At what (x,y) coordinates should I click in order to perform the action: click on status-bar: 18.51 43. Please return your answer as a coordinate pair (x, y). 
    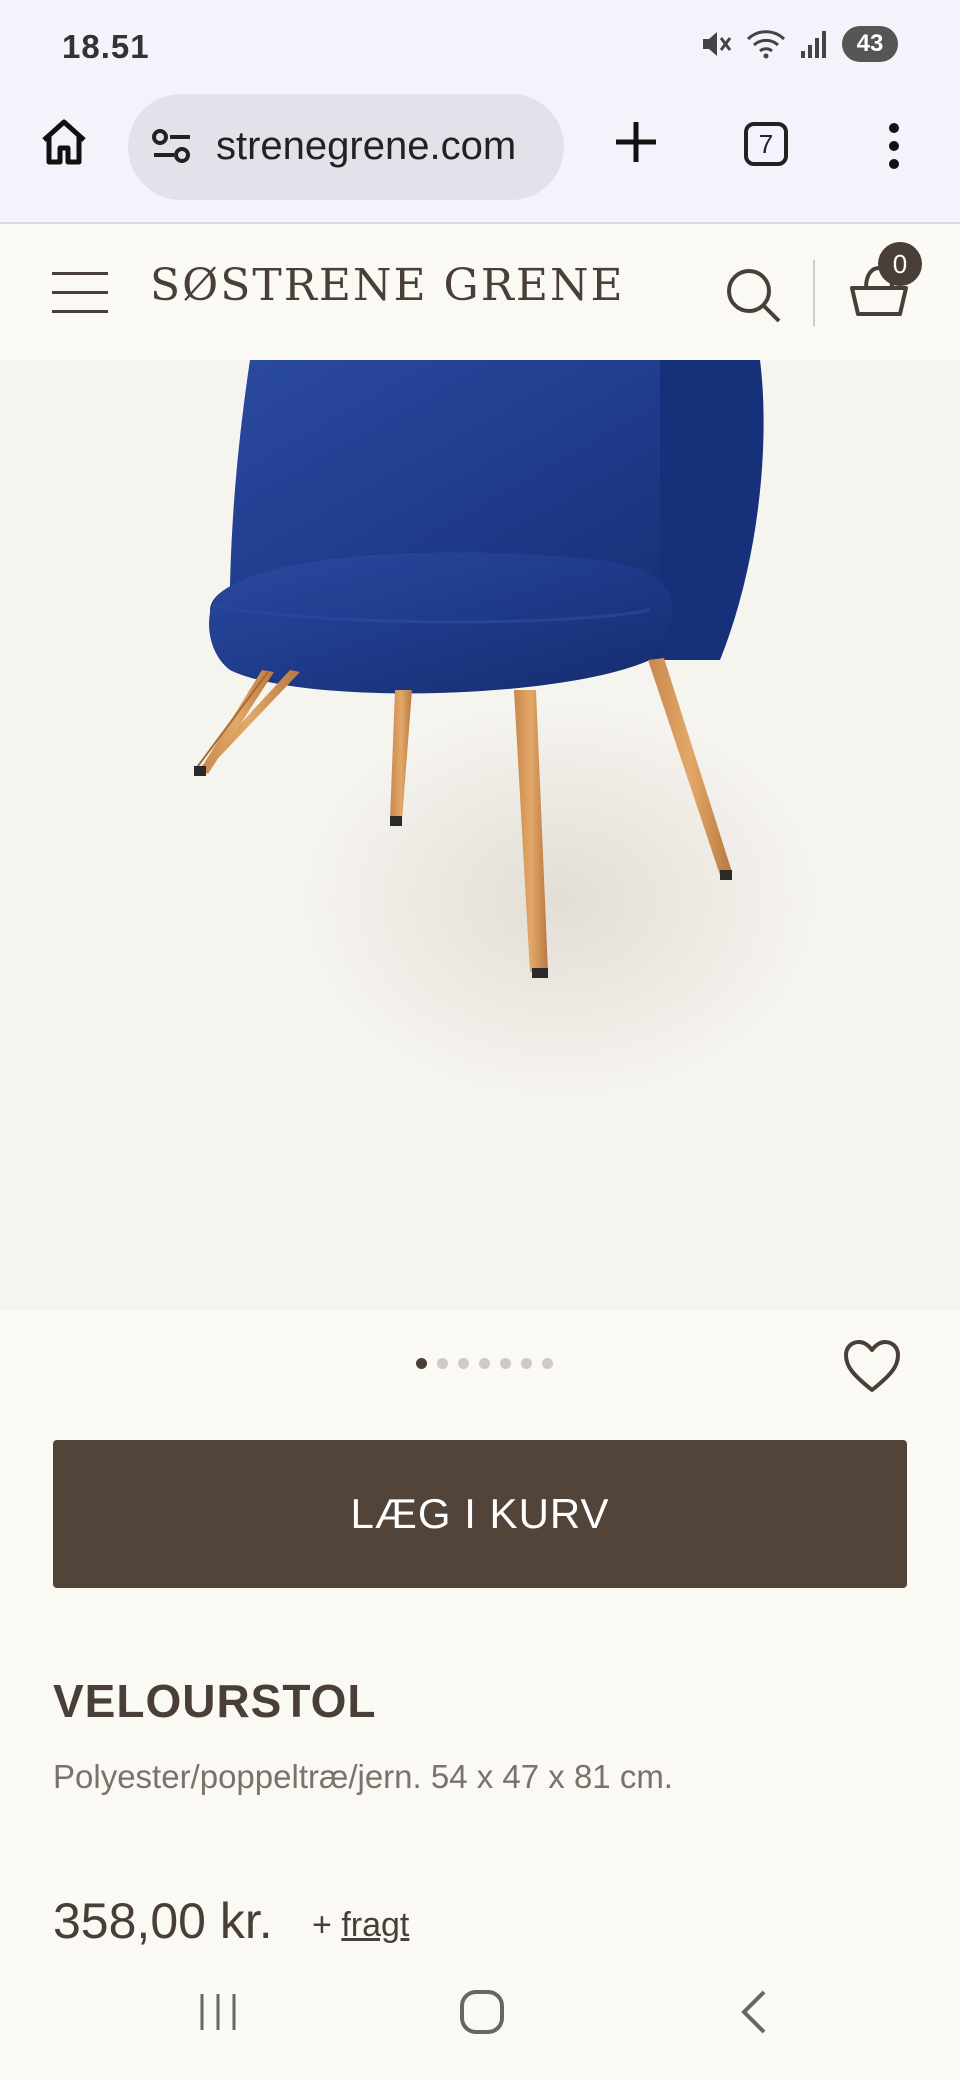
    Looking at the image, I should click on (480, 45).